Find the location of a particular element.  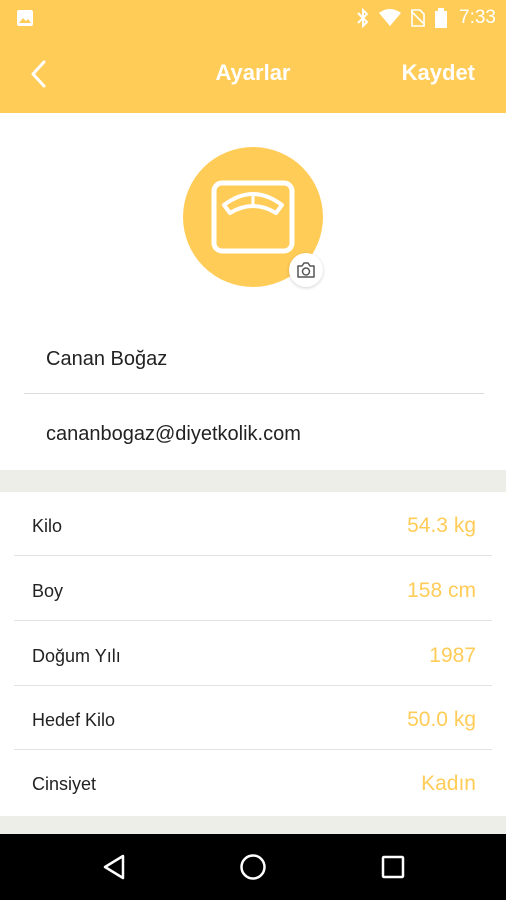

email-field: cananbogaz@diyetkolik.com is located at coordinates (173, 434).